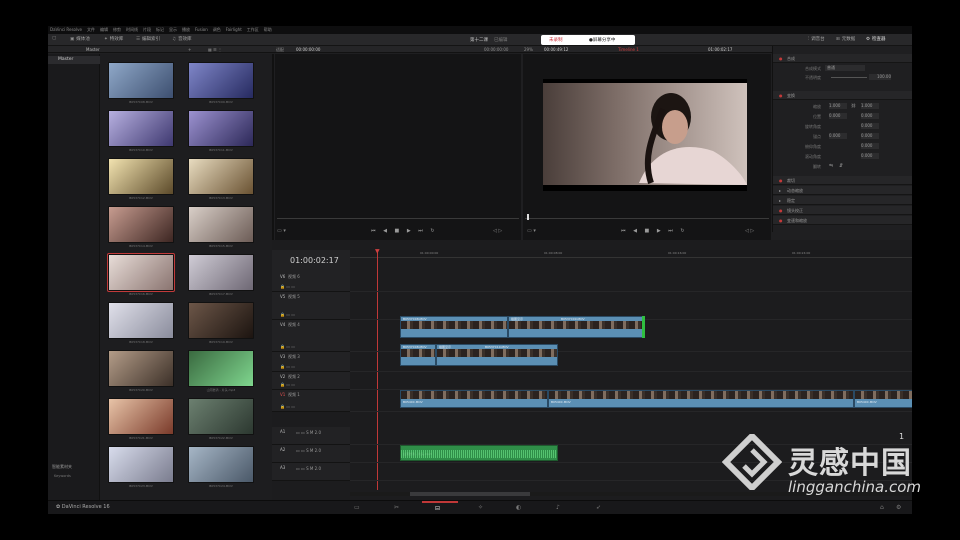  I want to click on source-zoom: 适配, so click(280, 50).